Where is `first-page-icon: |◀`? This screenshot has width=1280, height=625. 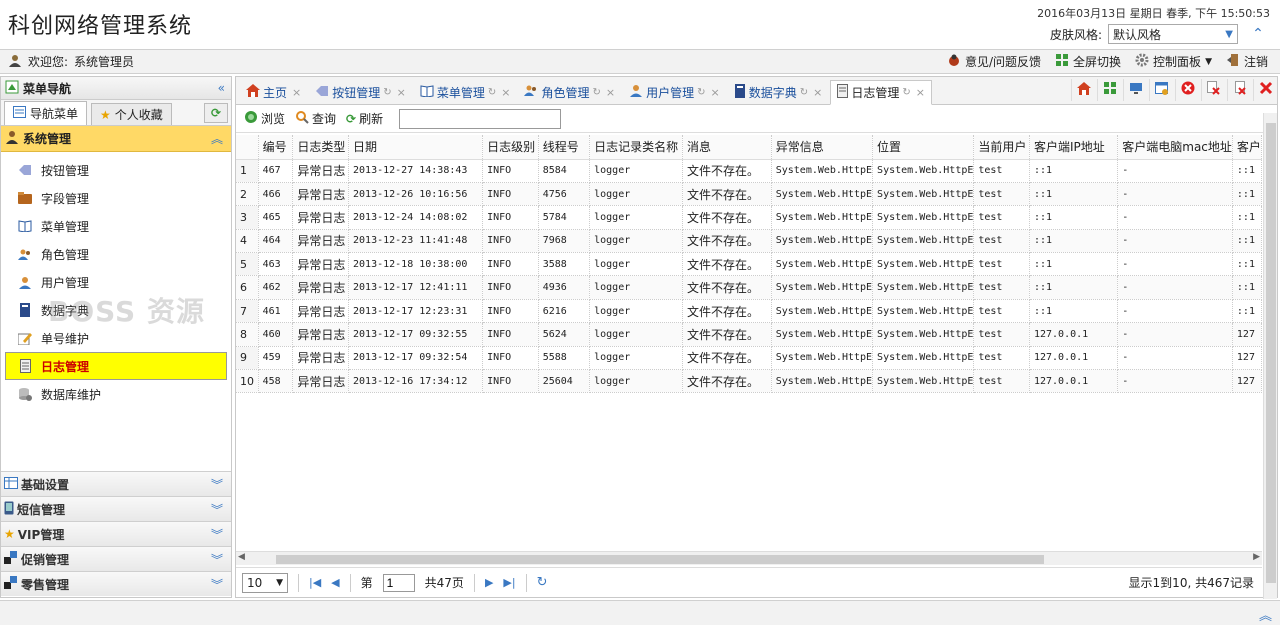
first-page-icon: |◀ is located at coordinates (315, 582).